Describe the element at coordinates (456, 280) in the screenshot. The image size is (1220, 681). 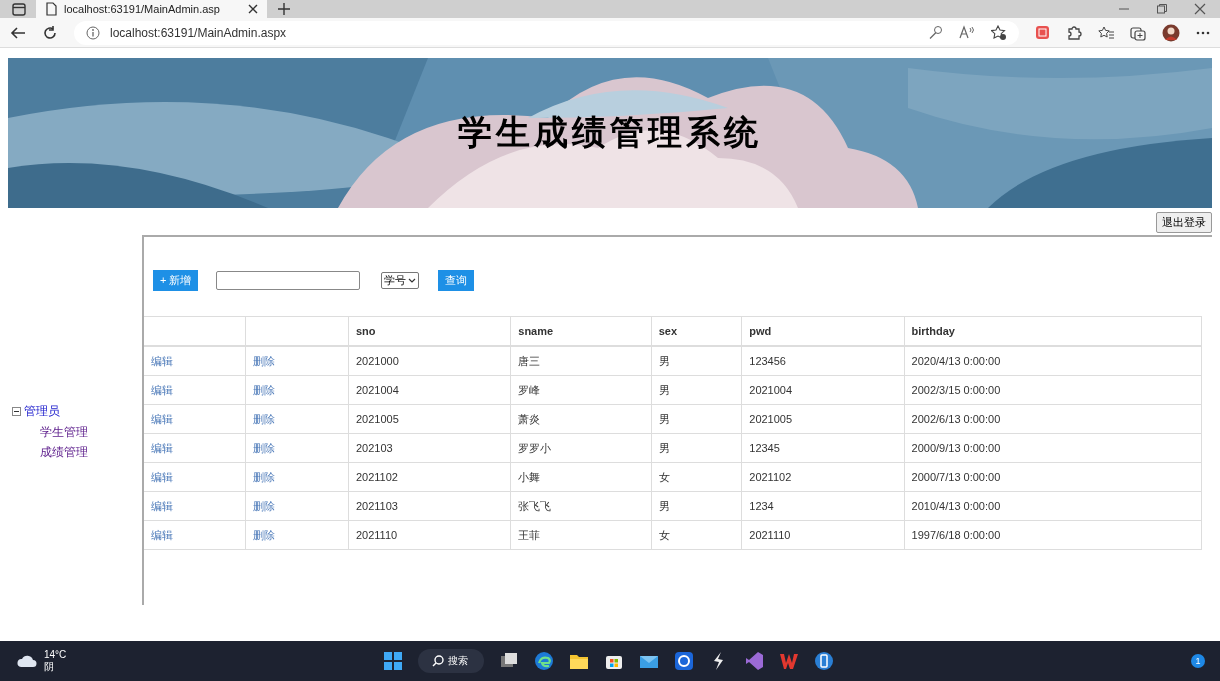
I see `query-button: 查询` at that location.